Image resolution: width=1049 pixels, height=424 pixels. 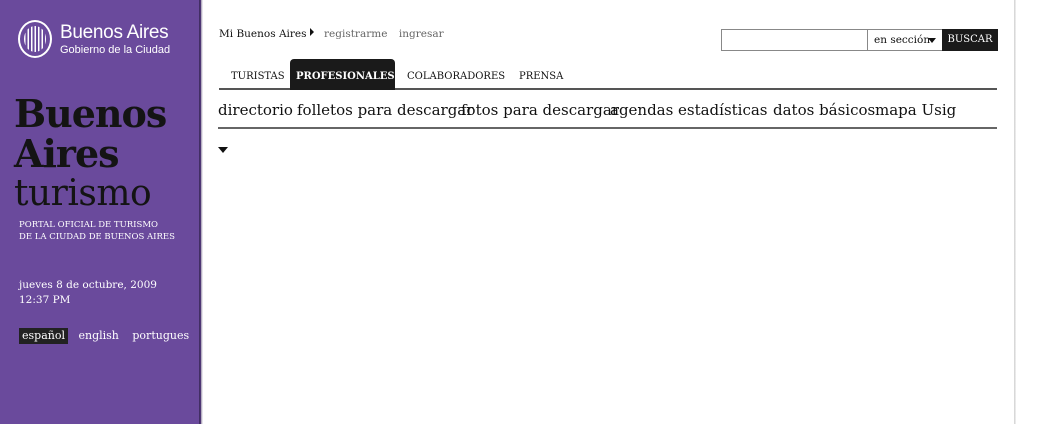 I want to click on logo-subtitle: Gobierno de la Ciudad, so click(x=115, y=50).